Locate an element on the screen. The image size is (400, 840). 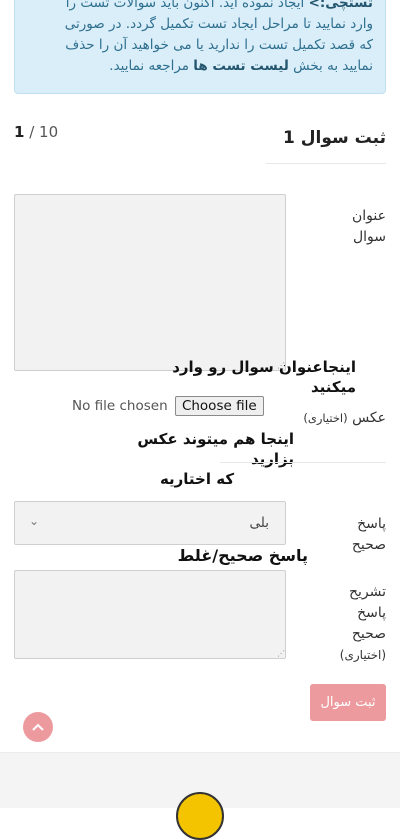
explanation-textarea: ⋰ is located at coordinates (150, 614).